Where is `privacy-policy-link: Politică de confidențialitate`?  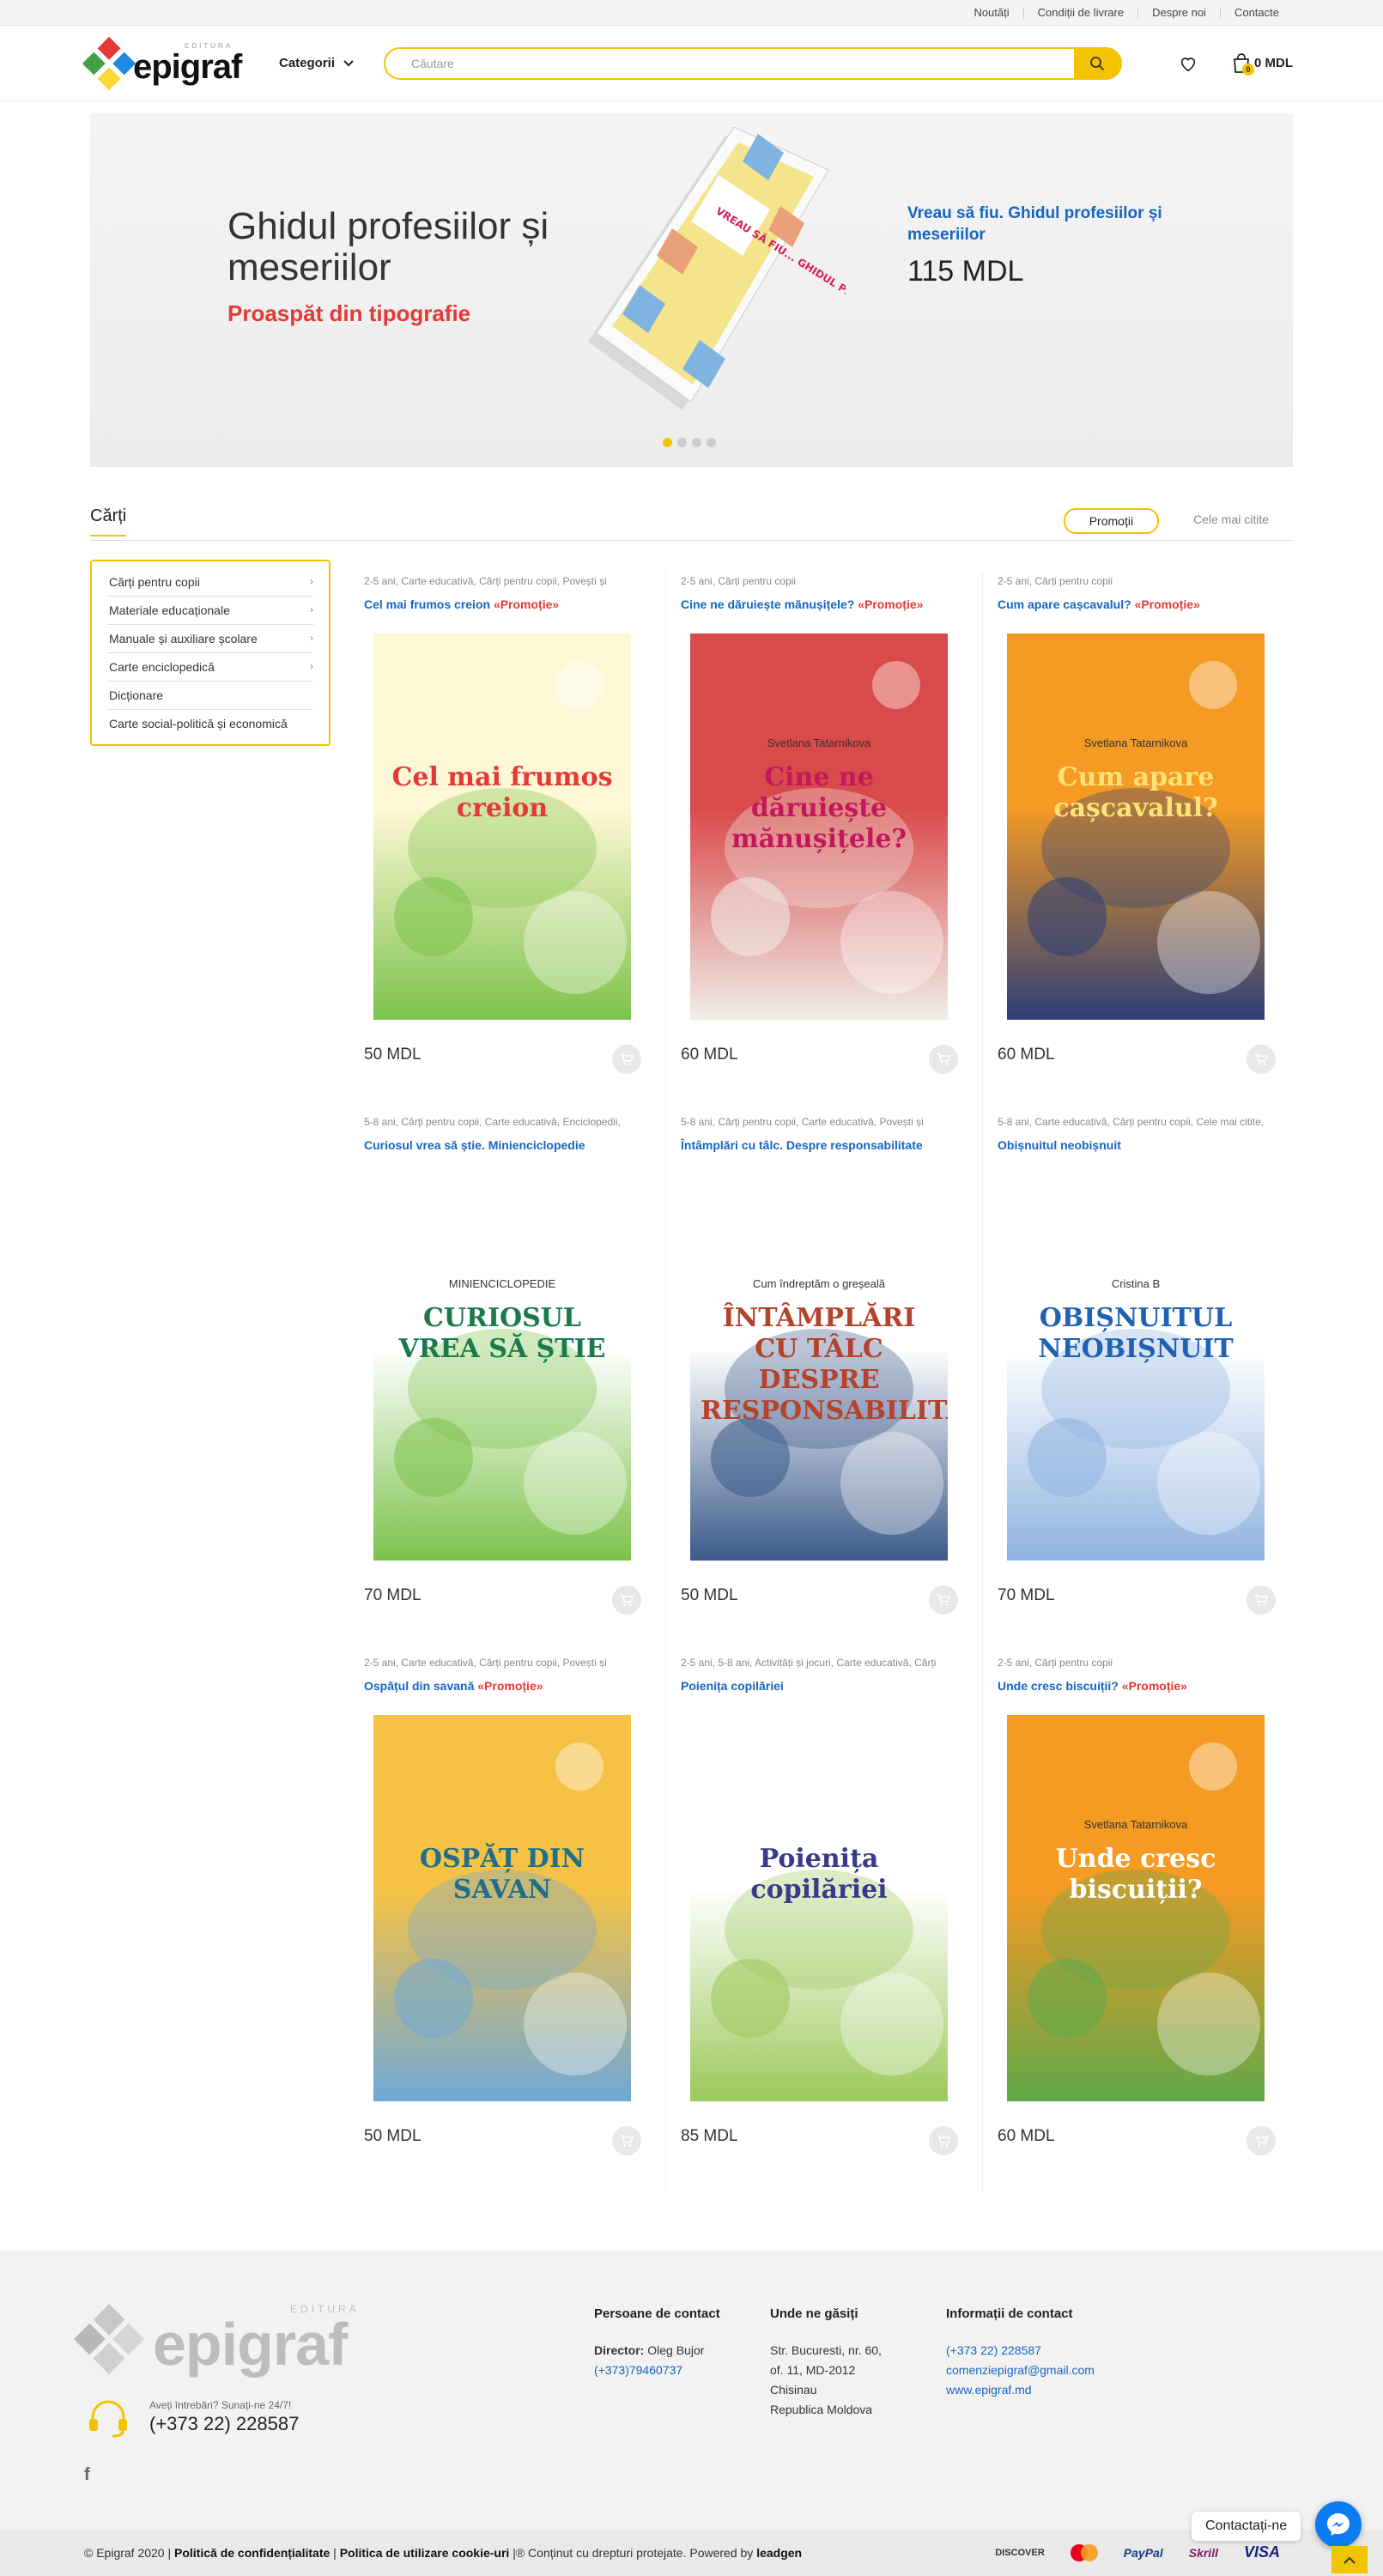
privacy-policy-link: Politică de confidențialitate is located at coordinates (252, 2553).